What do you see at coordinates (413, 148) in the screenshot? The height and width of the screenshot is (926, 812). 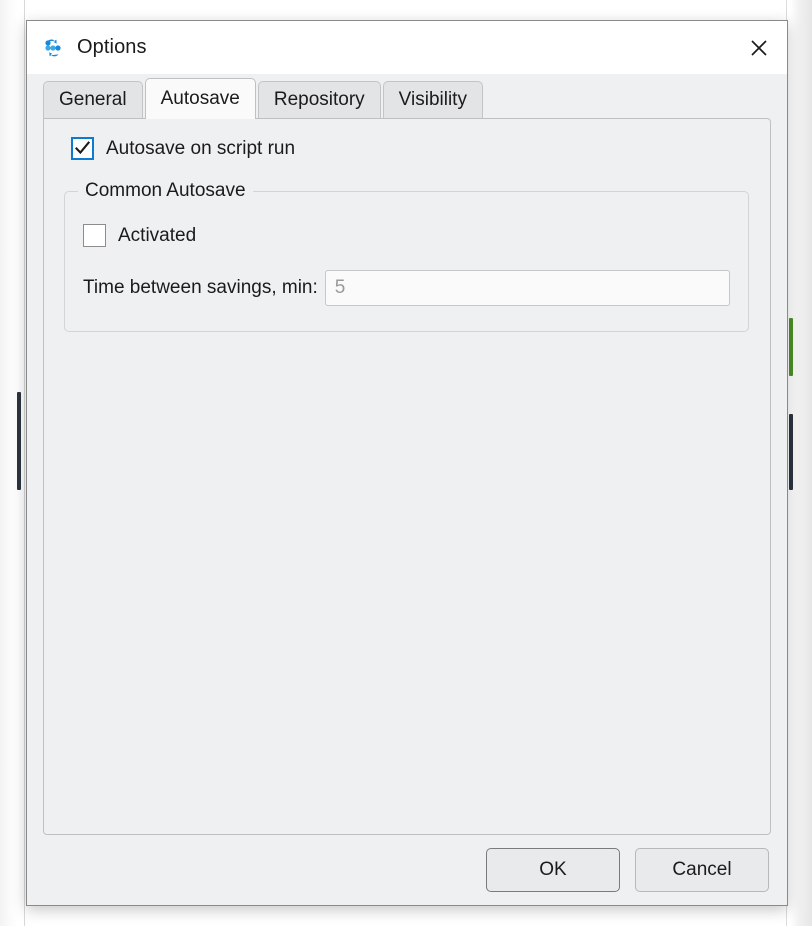 I see `autosave-on-script-run-row: Autosave on script run` at bounding box center [413, 148].